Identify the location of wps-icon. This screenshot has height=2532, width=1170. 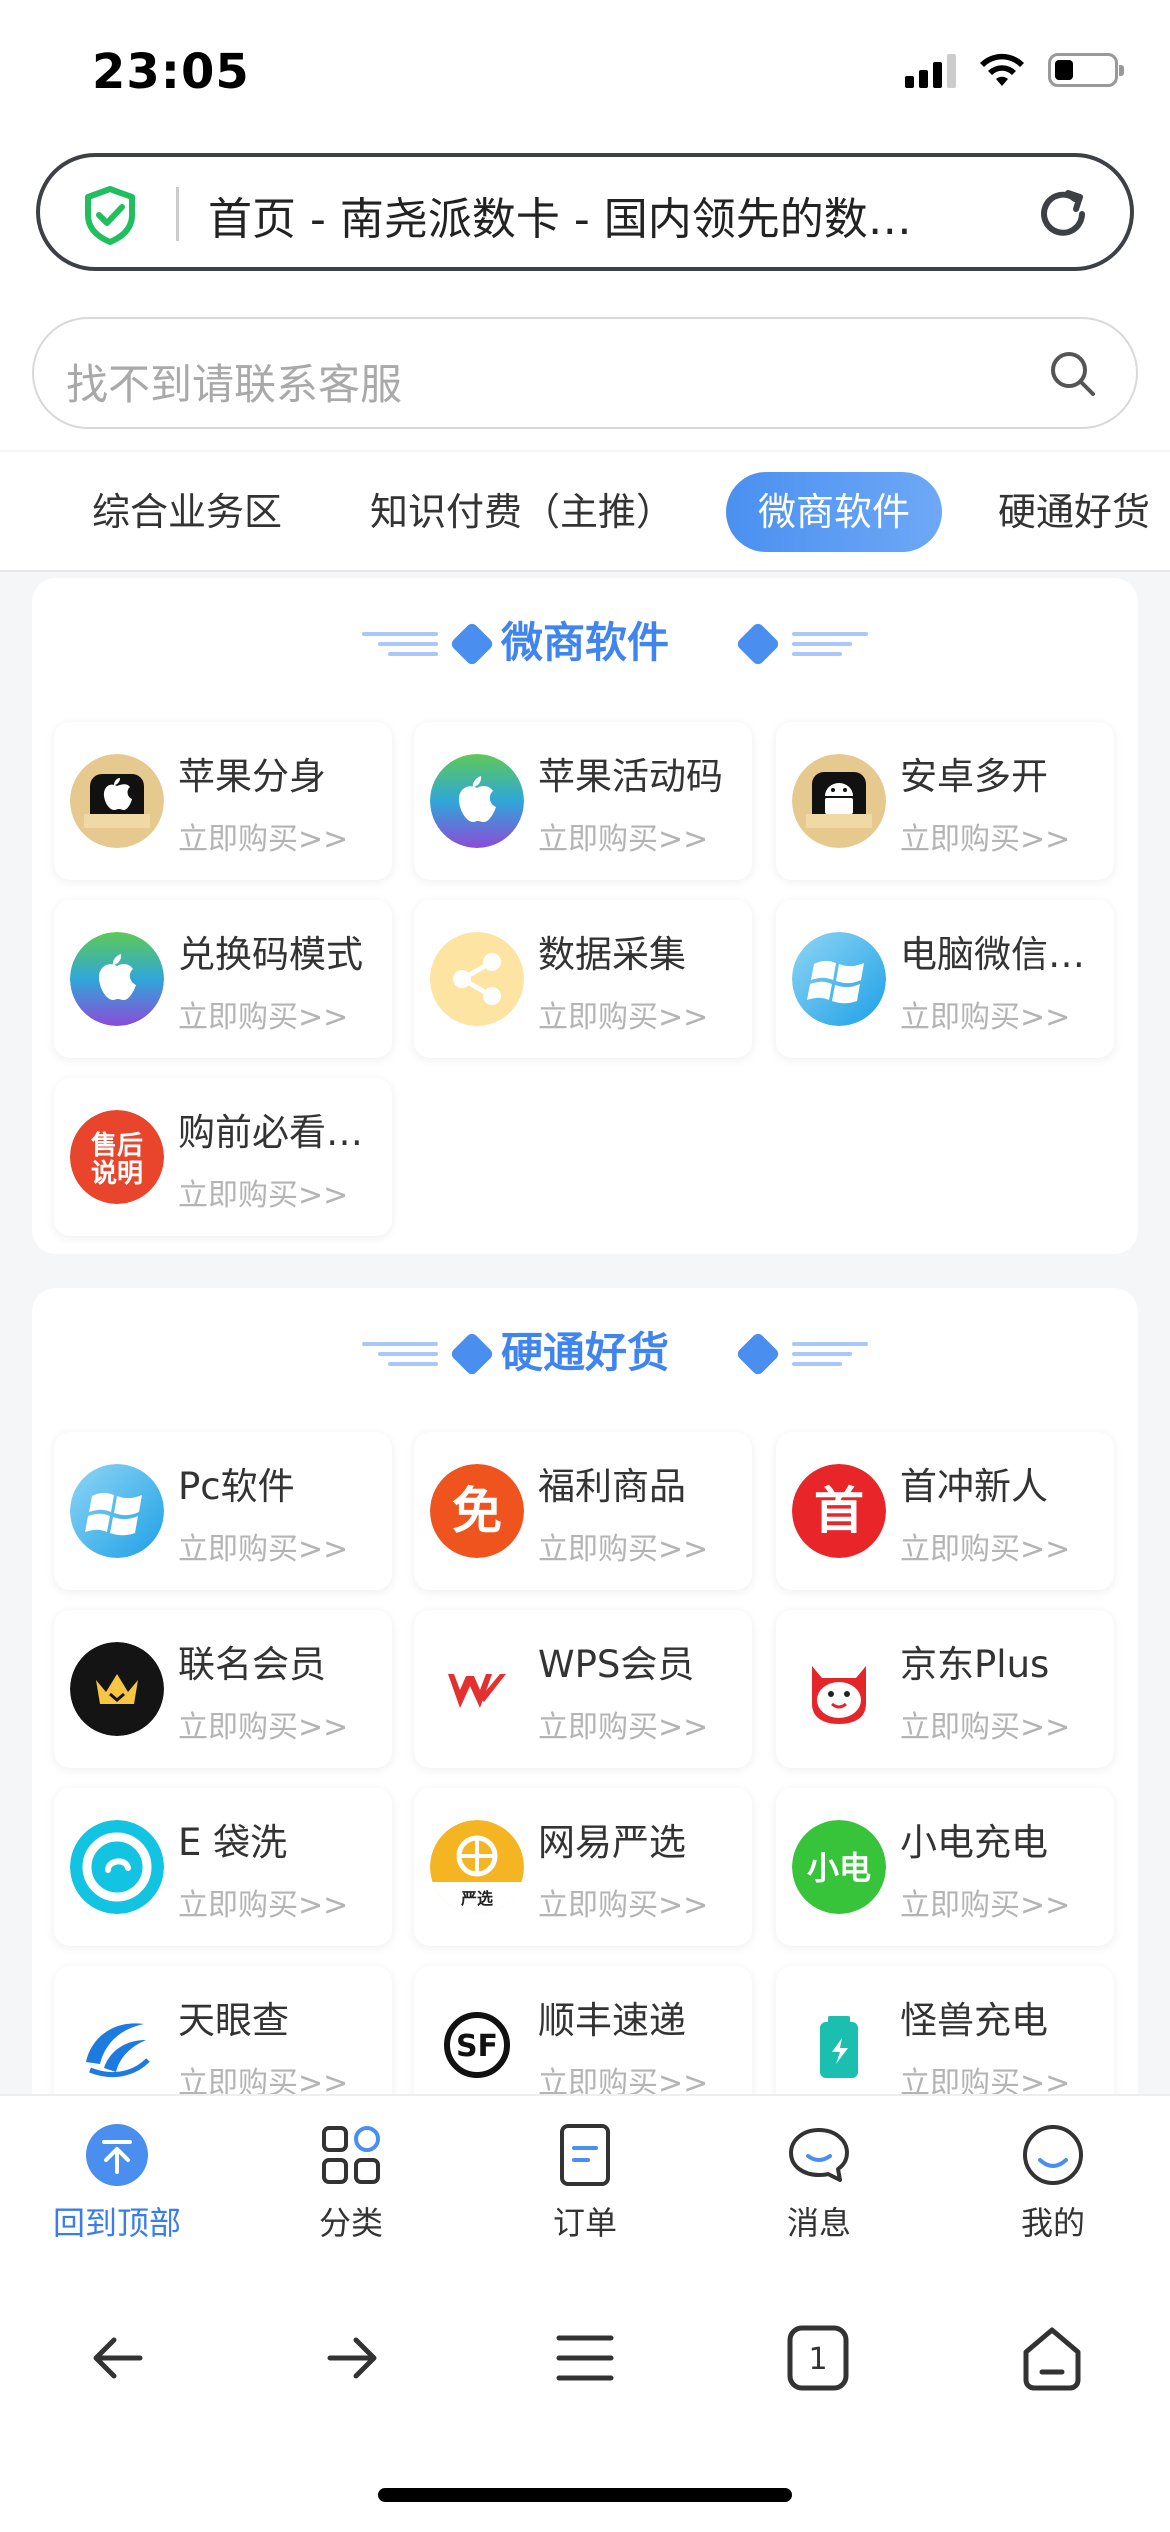
(477, 1689).